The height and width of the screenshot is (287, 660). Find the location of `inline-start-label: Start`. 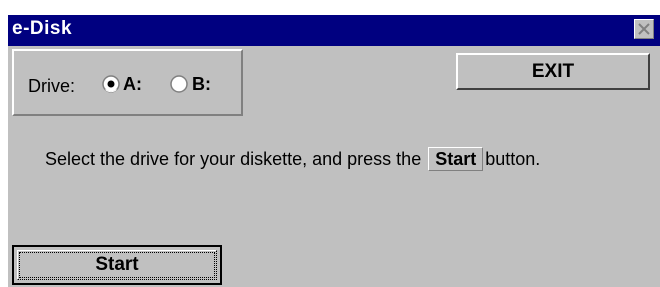

inline-start-label: Start is located at coordinates (456, 159).